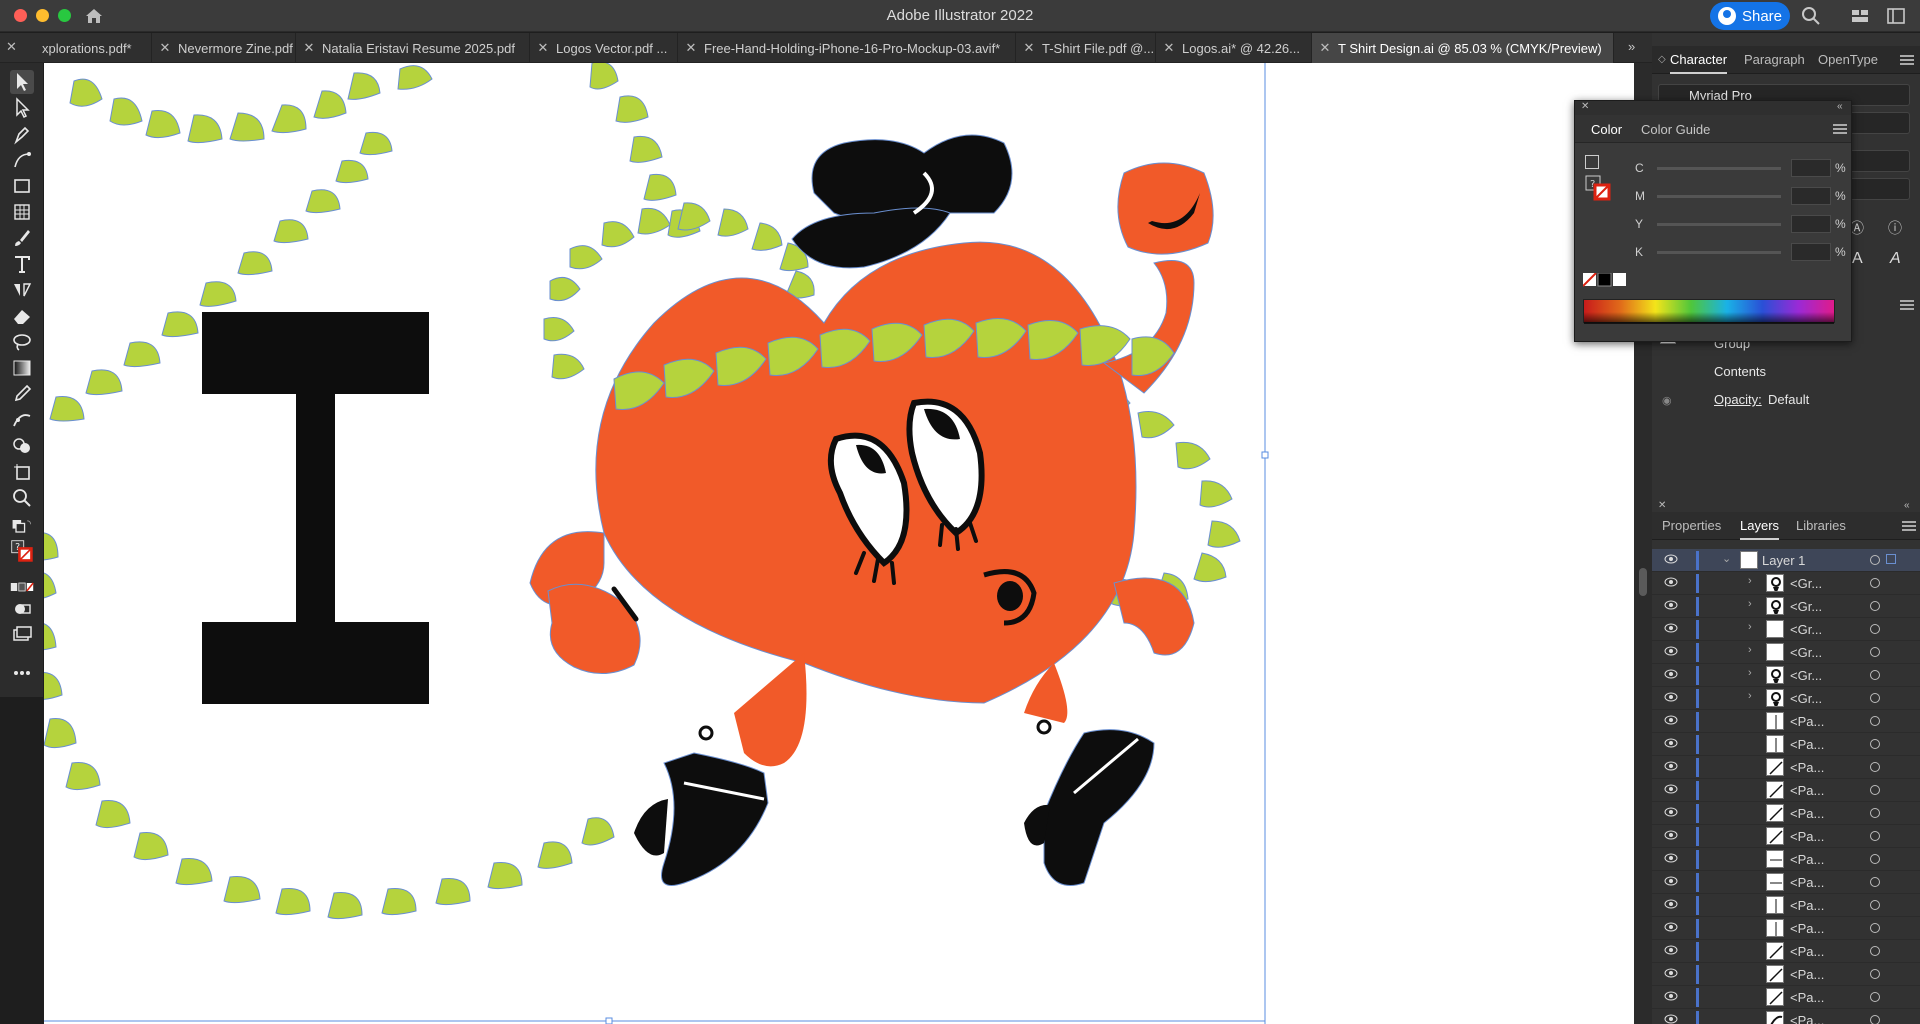  What do you see at coordinates (22, 472) in the screenshot?
I see `artboard-tool-icon` at bounding box center [22, 472].